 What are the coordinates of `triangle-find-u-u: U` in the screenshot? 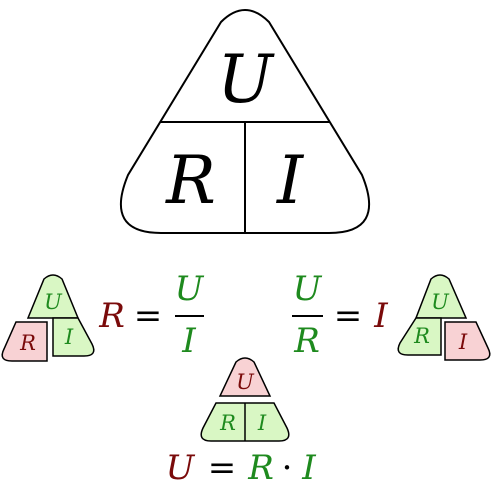 It's located at (245, 382).